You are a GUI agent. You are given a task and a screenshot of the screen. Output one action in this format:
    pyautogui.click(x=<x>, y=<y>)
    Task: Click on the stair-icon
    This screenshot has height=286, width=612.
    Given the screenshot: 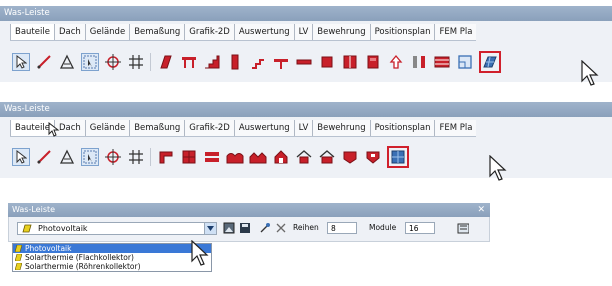 What is the action you would take?
    pyautogui.click(x=258, y=62)
    